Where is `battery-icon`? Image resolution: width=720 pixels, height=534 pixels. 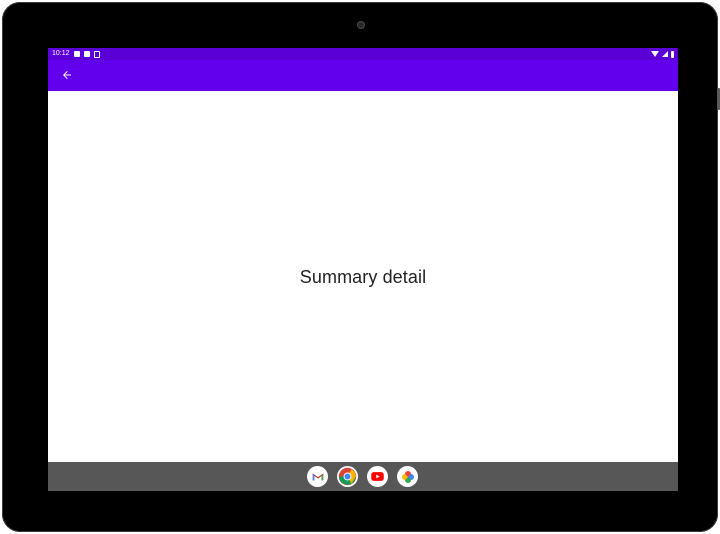 battery-icon is located at coordinates (672, 54).